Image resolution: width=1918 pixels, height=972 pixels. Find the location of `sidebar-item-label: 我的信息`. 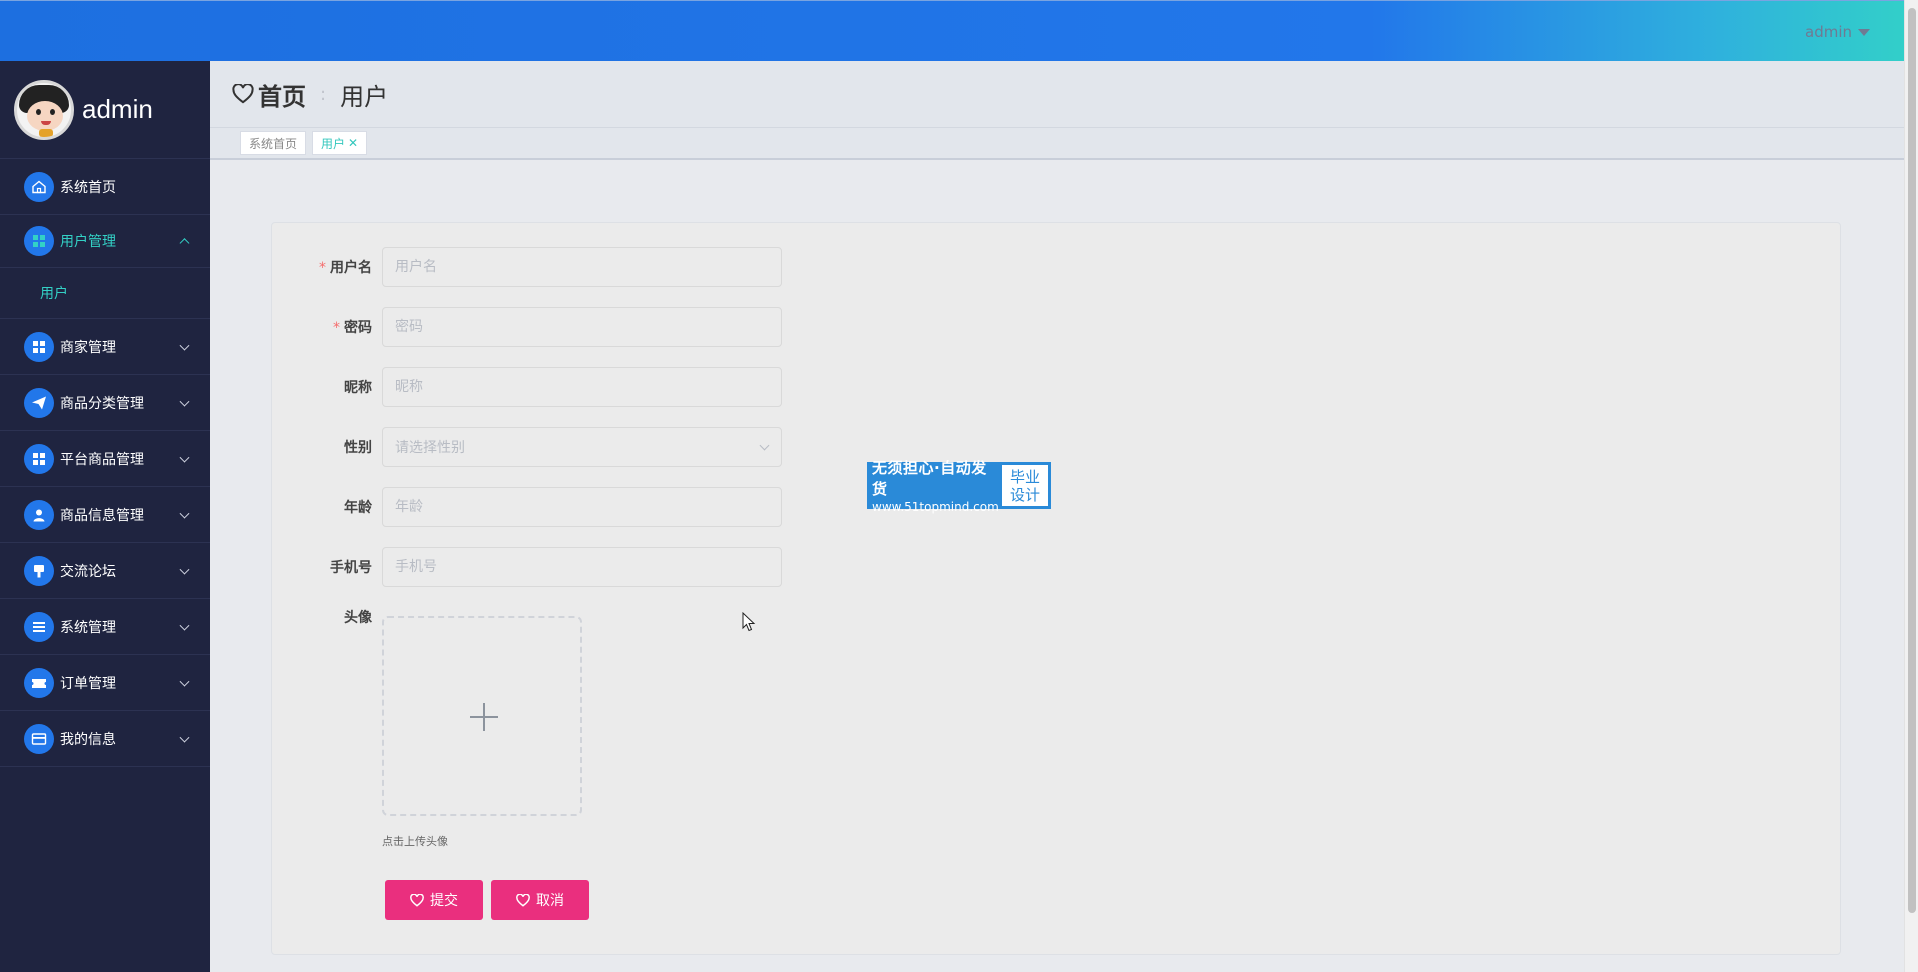

sidebar-item-label: 我的信息 is located at coordinates (88, 739).